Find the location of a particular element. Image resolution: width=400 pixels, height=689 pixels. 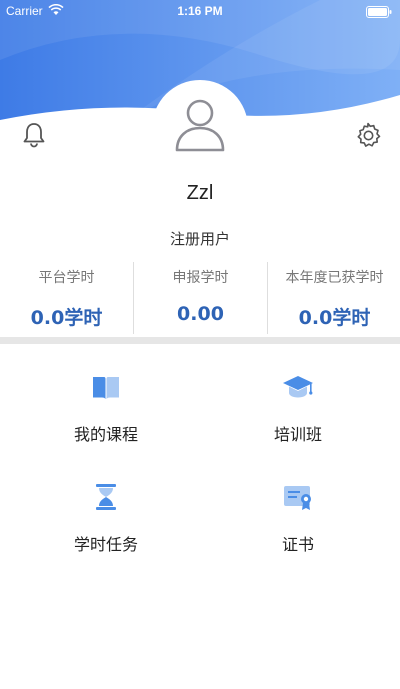

menu-study-hour-tasks: 学时任务 is located at coordinates (106, 531).